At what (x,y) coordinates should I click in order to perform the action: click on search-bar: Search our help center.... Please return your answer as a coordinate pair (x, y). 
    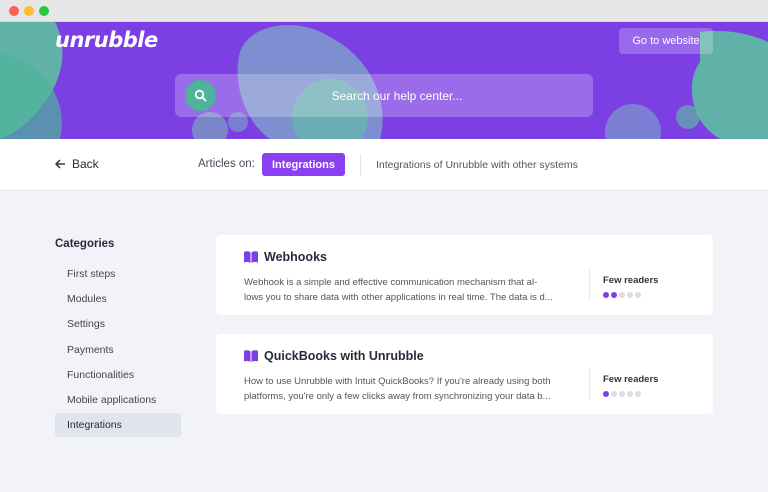
    Looking at the image, I should click on (384, 95).